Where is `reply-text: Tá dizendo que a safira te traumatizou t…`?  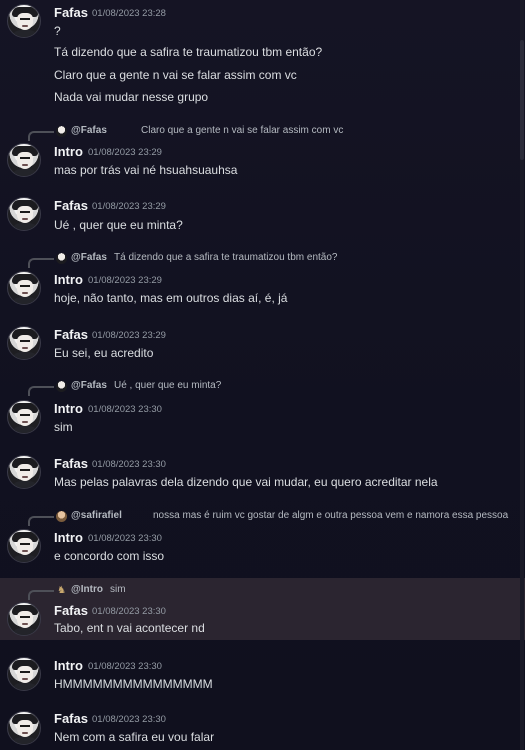 reply-text: Tá dizendo que a safira te traumatizou t… is located at coordinates (225, 257).